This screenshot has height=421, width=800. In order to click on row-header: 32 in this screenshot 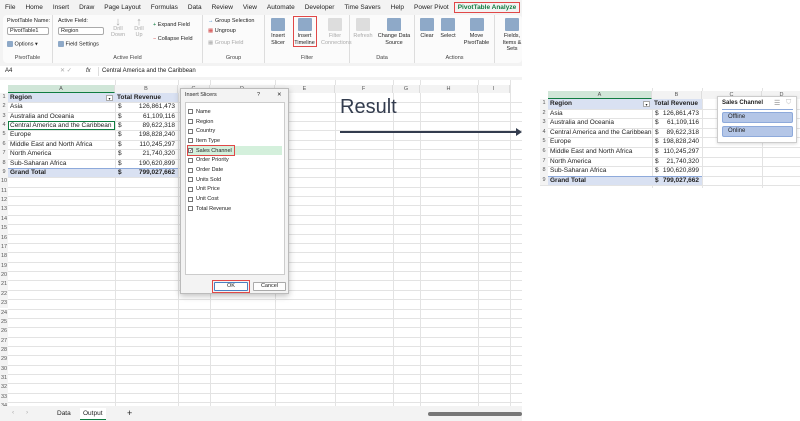, I will do `click(4, 388)`.